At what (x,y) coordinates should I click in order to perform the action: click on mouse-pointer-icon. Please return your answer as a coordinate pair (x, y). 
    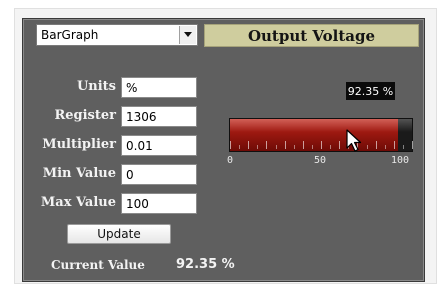
    Looking at the image, I should click on (354, 140).